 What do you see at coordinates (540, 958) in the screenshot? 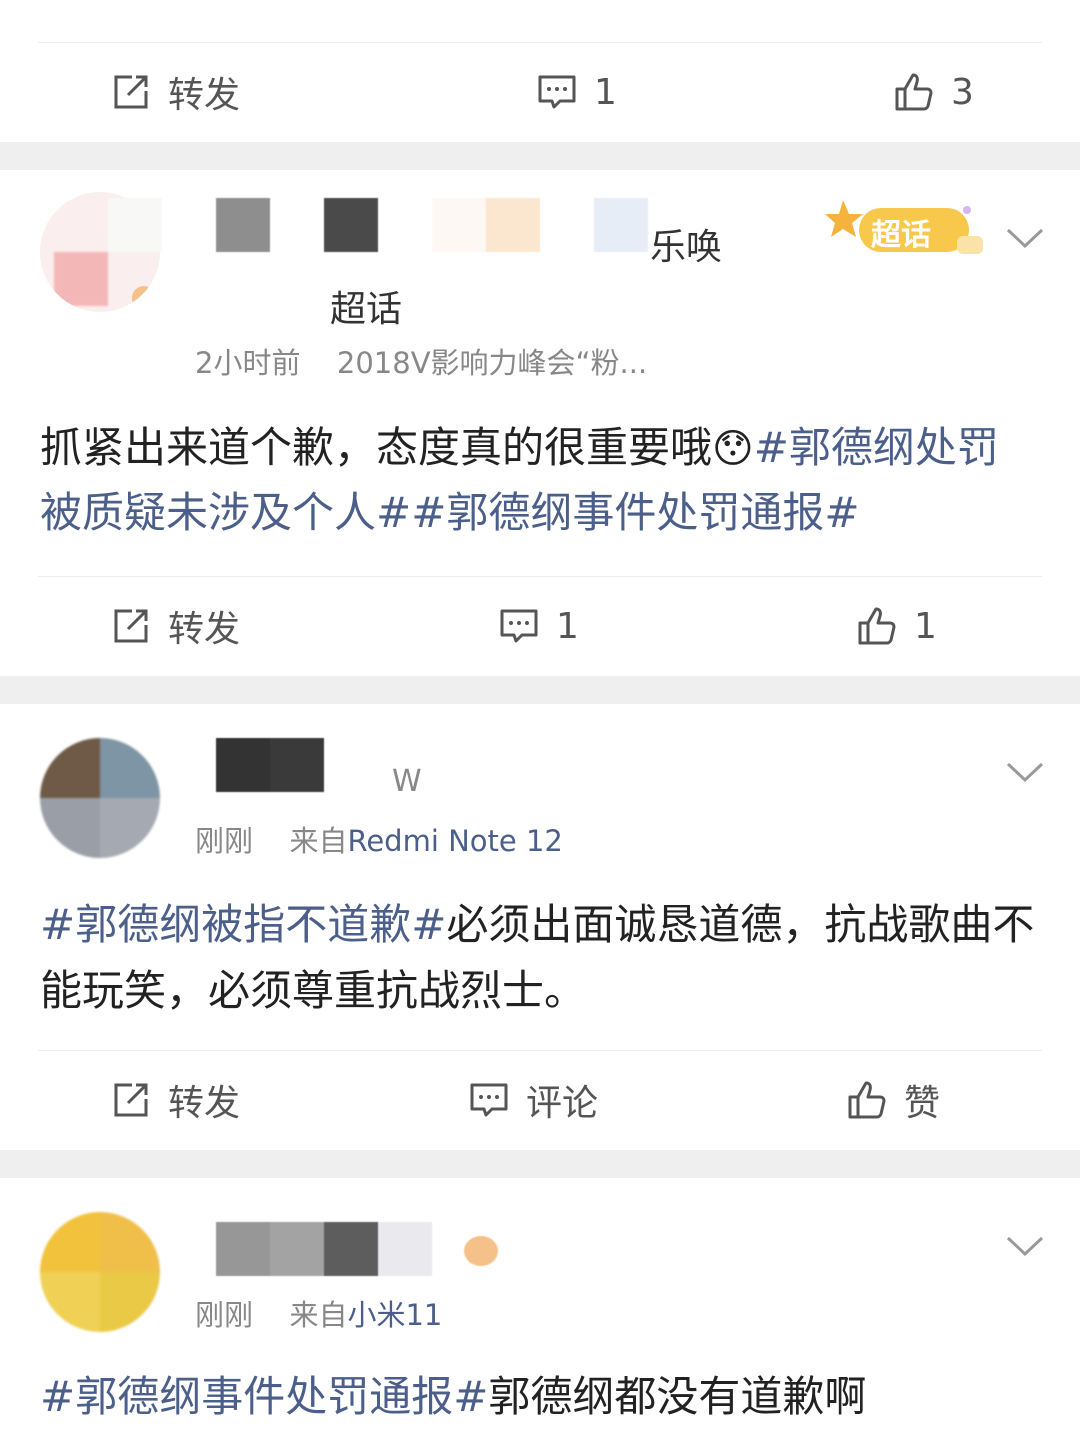
I see `post-text: #郭德纲被指不道歉#必须出面诚恳道德，抗战歌曲不能玩笑，必须尊重抗战烈士。` at bounding box center [540, 958].